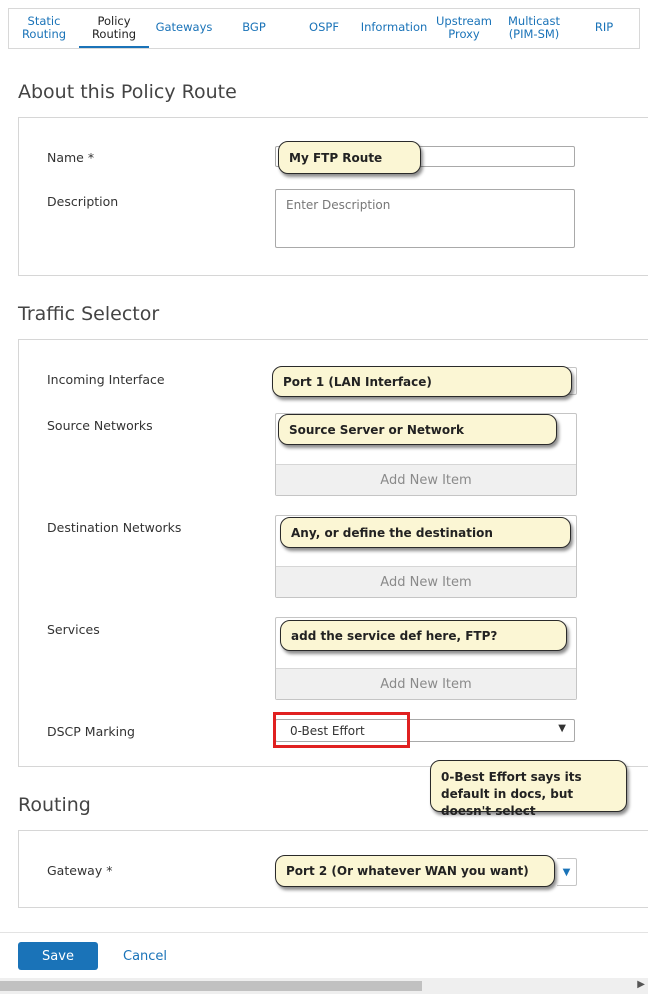 The image size is (648, 994). I want to click on routing-section-title: Routing, so click(54, 805).